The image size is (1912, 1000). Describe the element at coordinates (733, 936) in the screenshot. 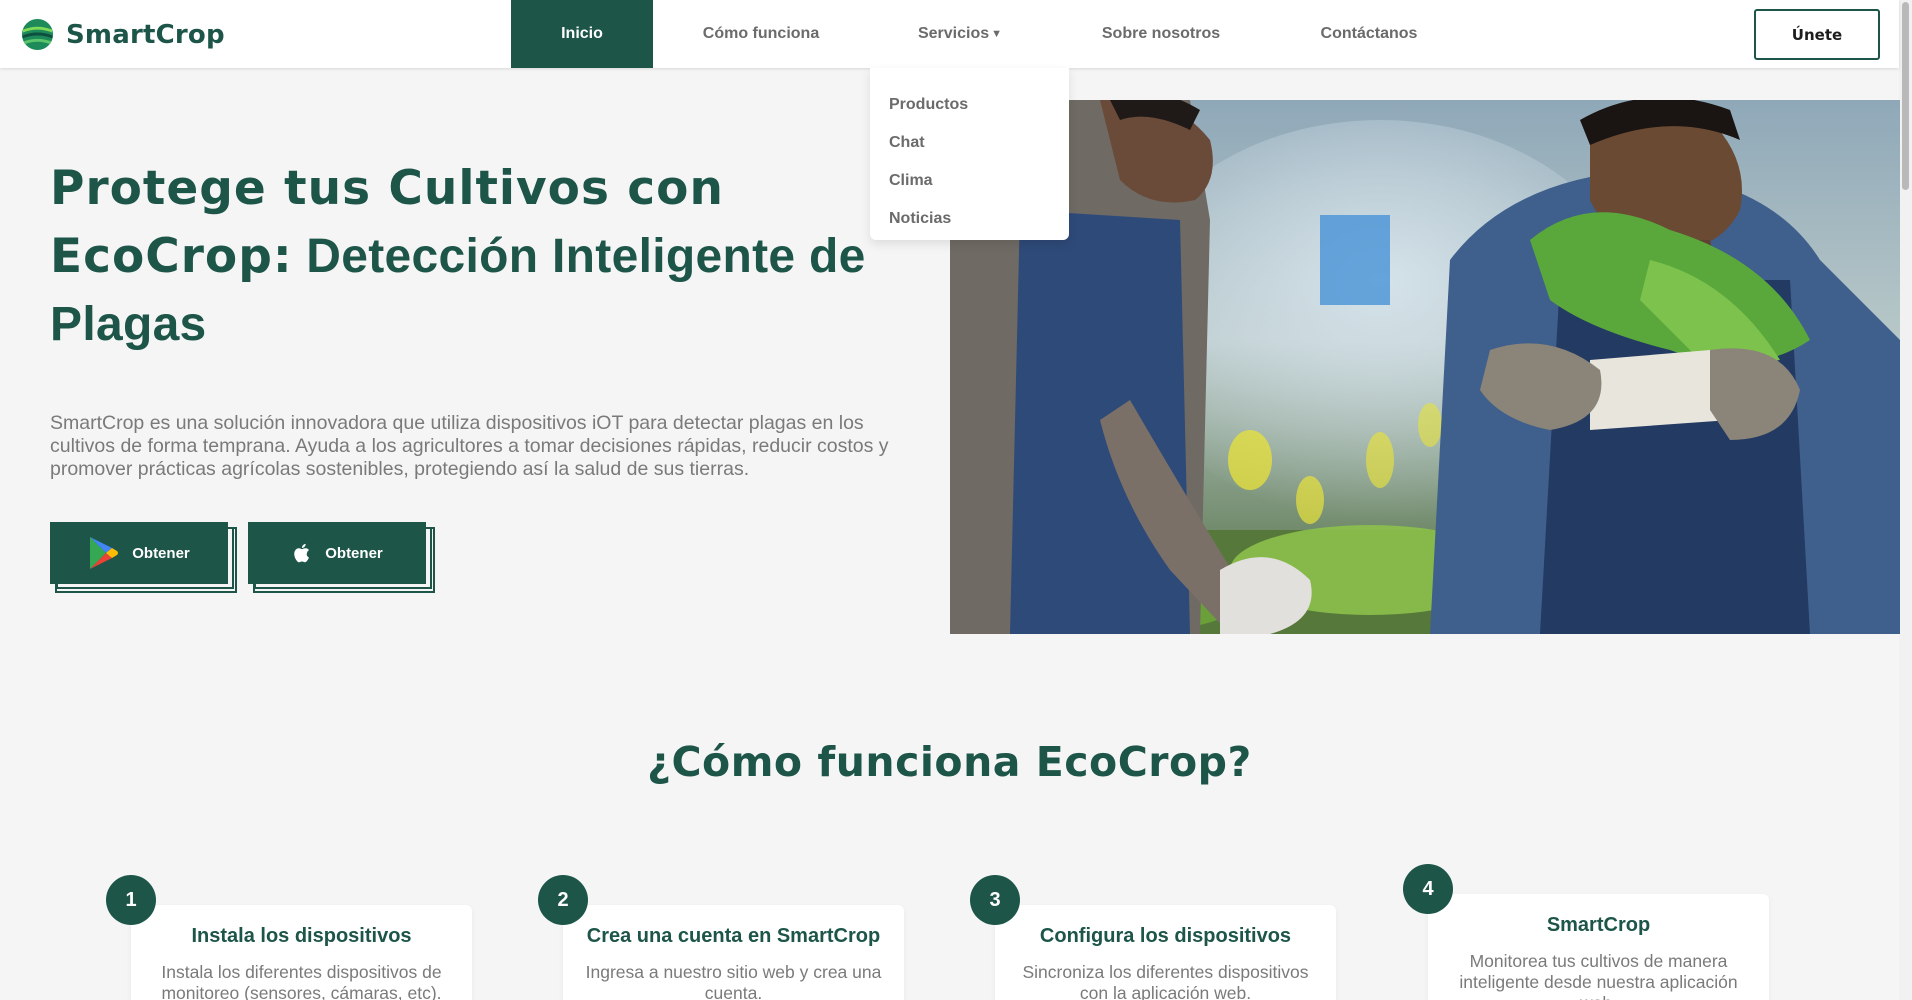

I see `step-title: Crea una cuenta en SmartCrop` at that location.